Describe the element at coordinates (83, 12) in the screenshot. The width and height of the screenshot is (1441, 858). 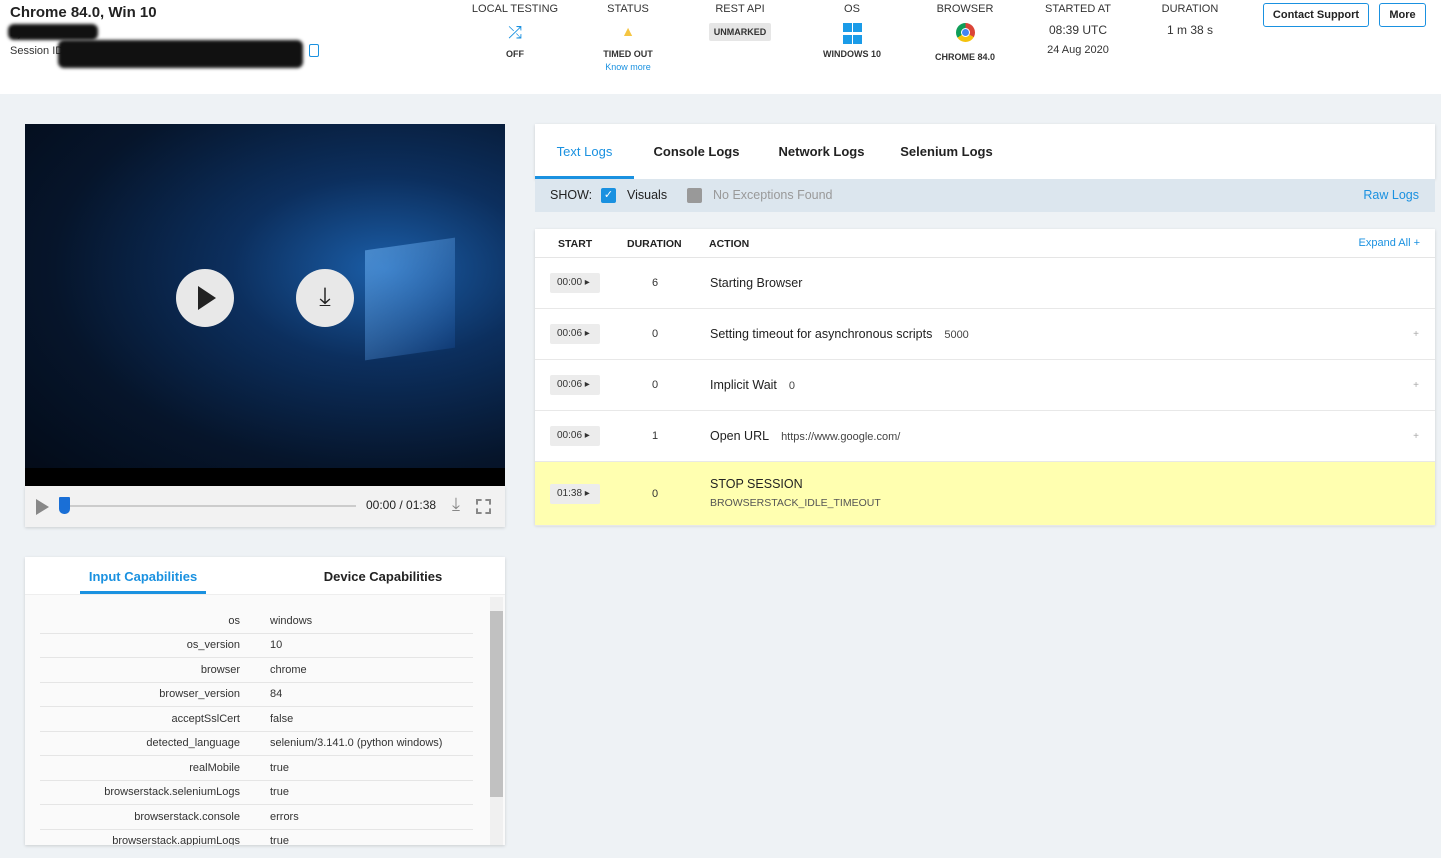
I see `session-title: Chrome 84.0, Win 10` at that location.